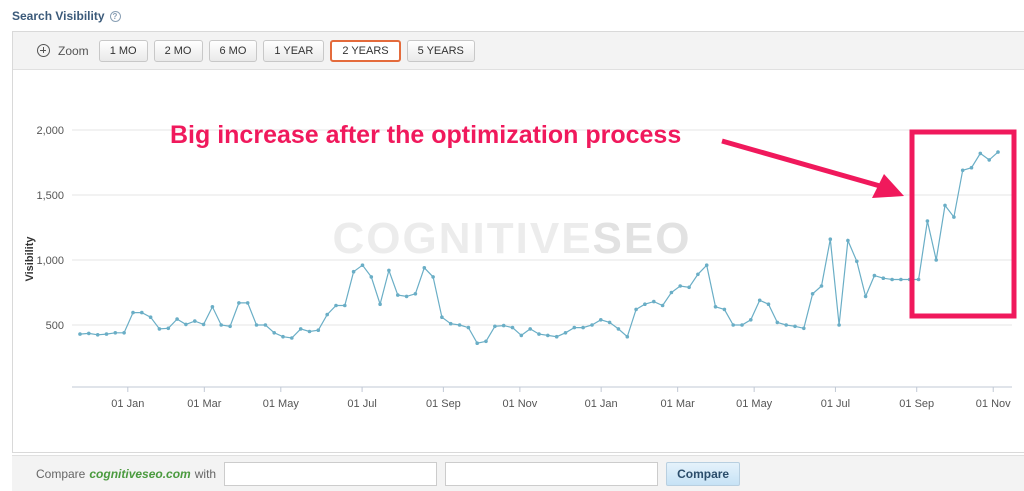  Describe the element at coordinates (139, 474) in the screenshot. I see `compare-site-link: cognitiveseo.com` at that location.